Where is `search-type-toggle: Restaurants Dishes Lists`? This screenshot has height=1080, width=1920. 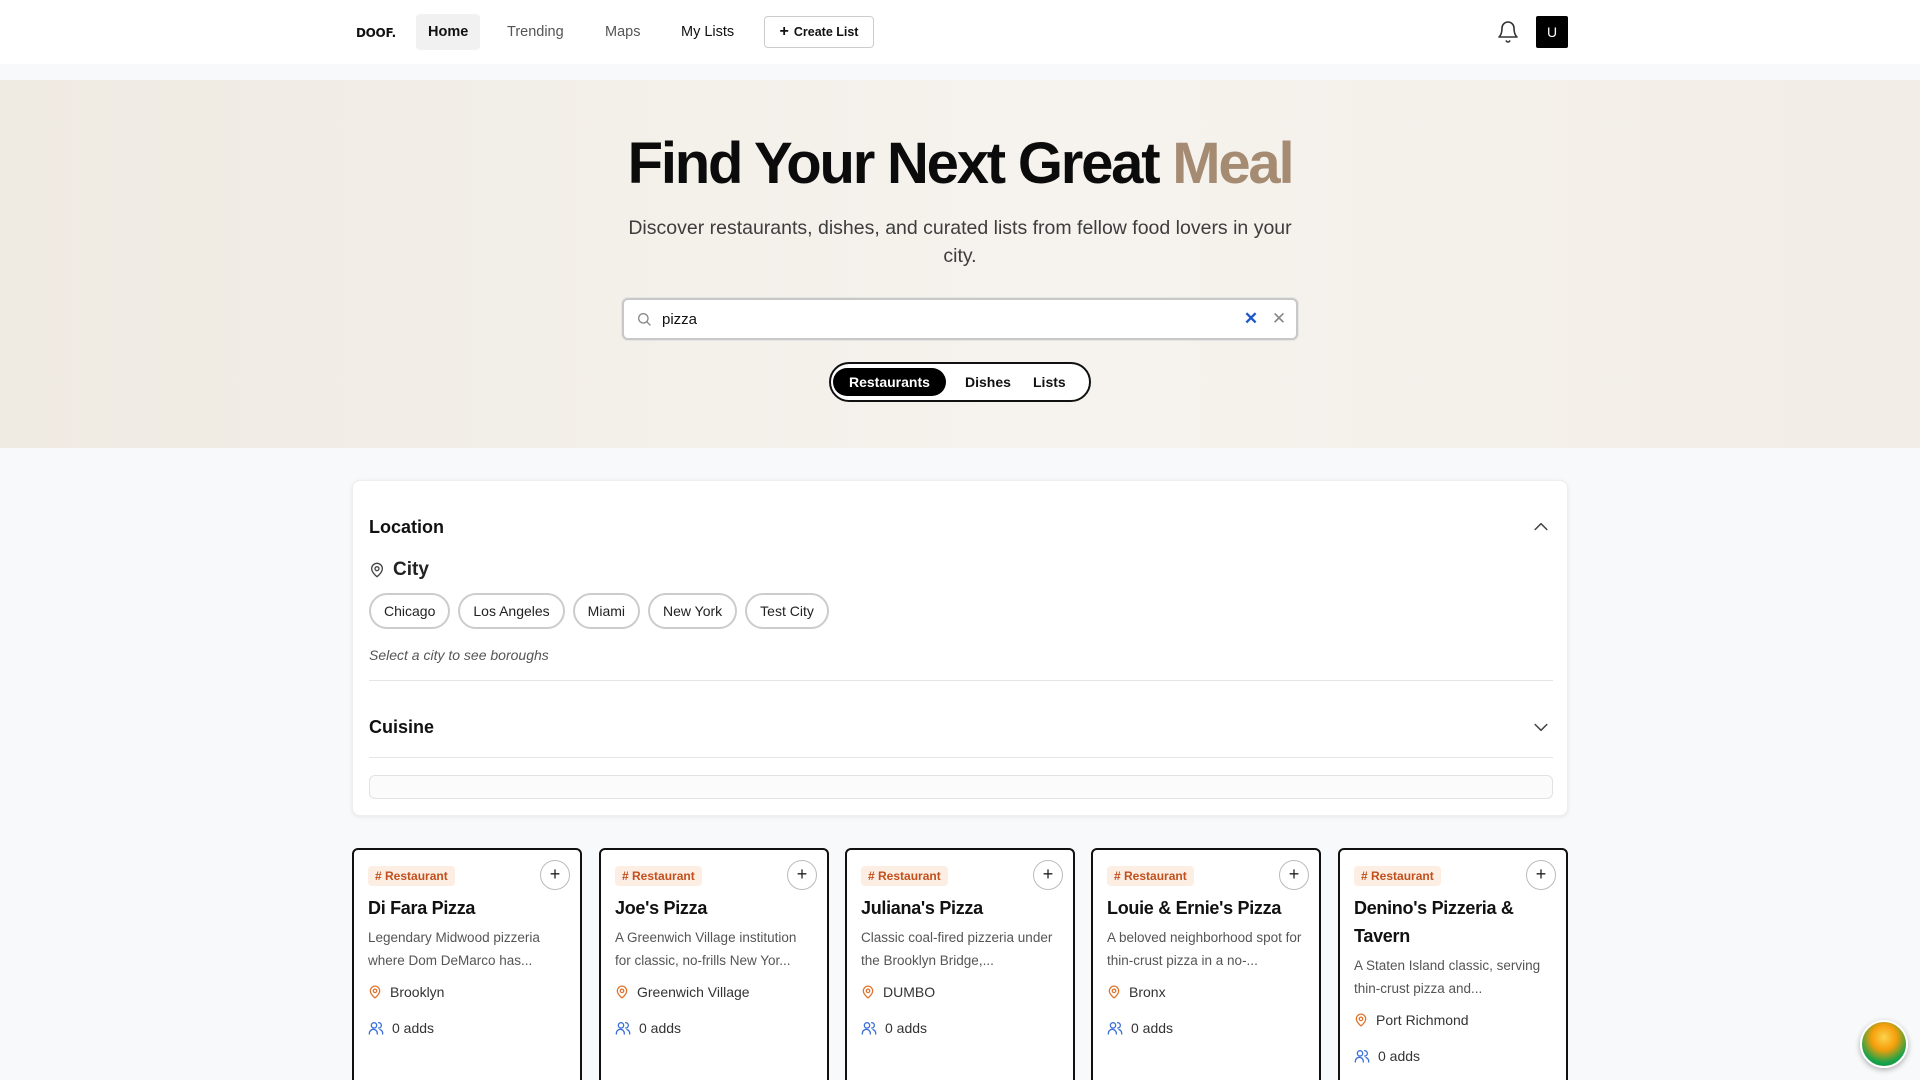
search-type-toggle: Restaurants Dishes Lists is located at coordinates (960, 382).